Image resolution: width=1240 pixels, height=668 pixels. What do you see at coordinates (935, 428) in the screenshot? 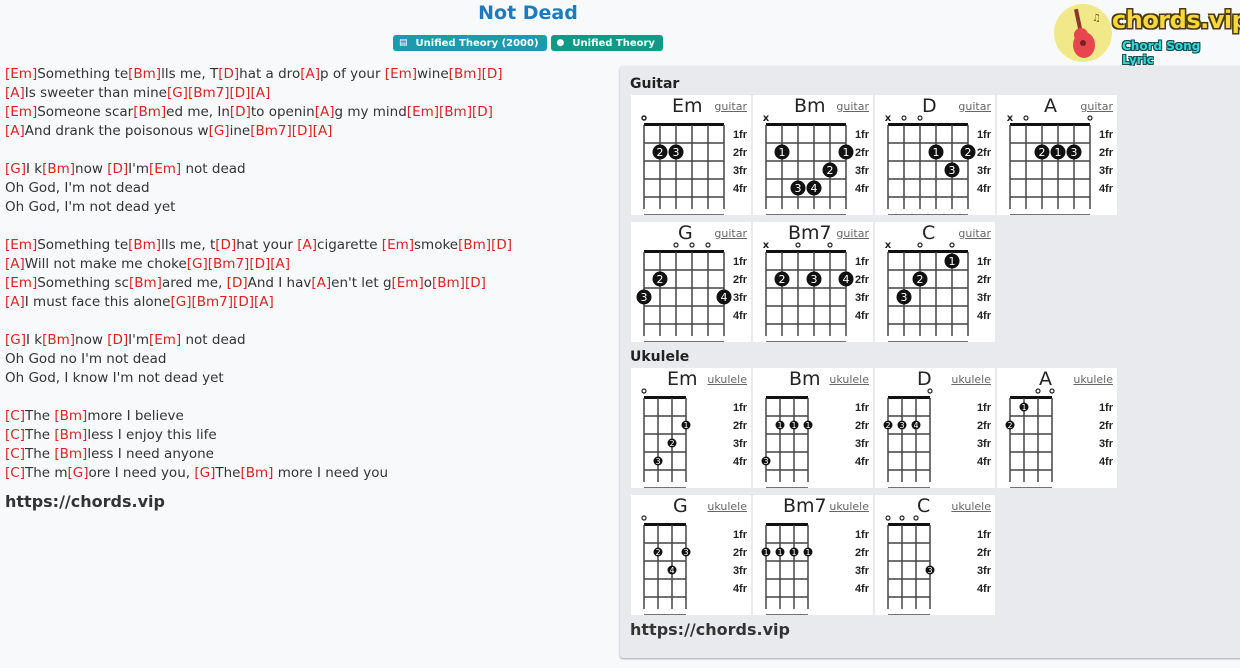
I see `ukulele-chord-card-d: Dukulele 1fr 2fr 3fr 4fr 2 3 4` at bounding box center [935, 428].